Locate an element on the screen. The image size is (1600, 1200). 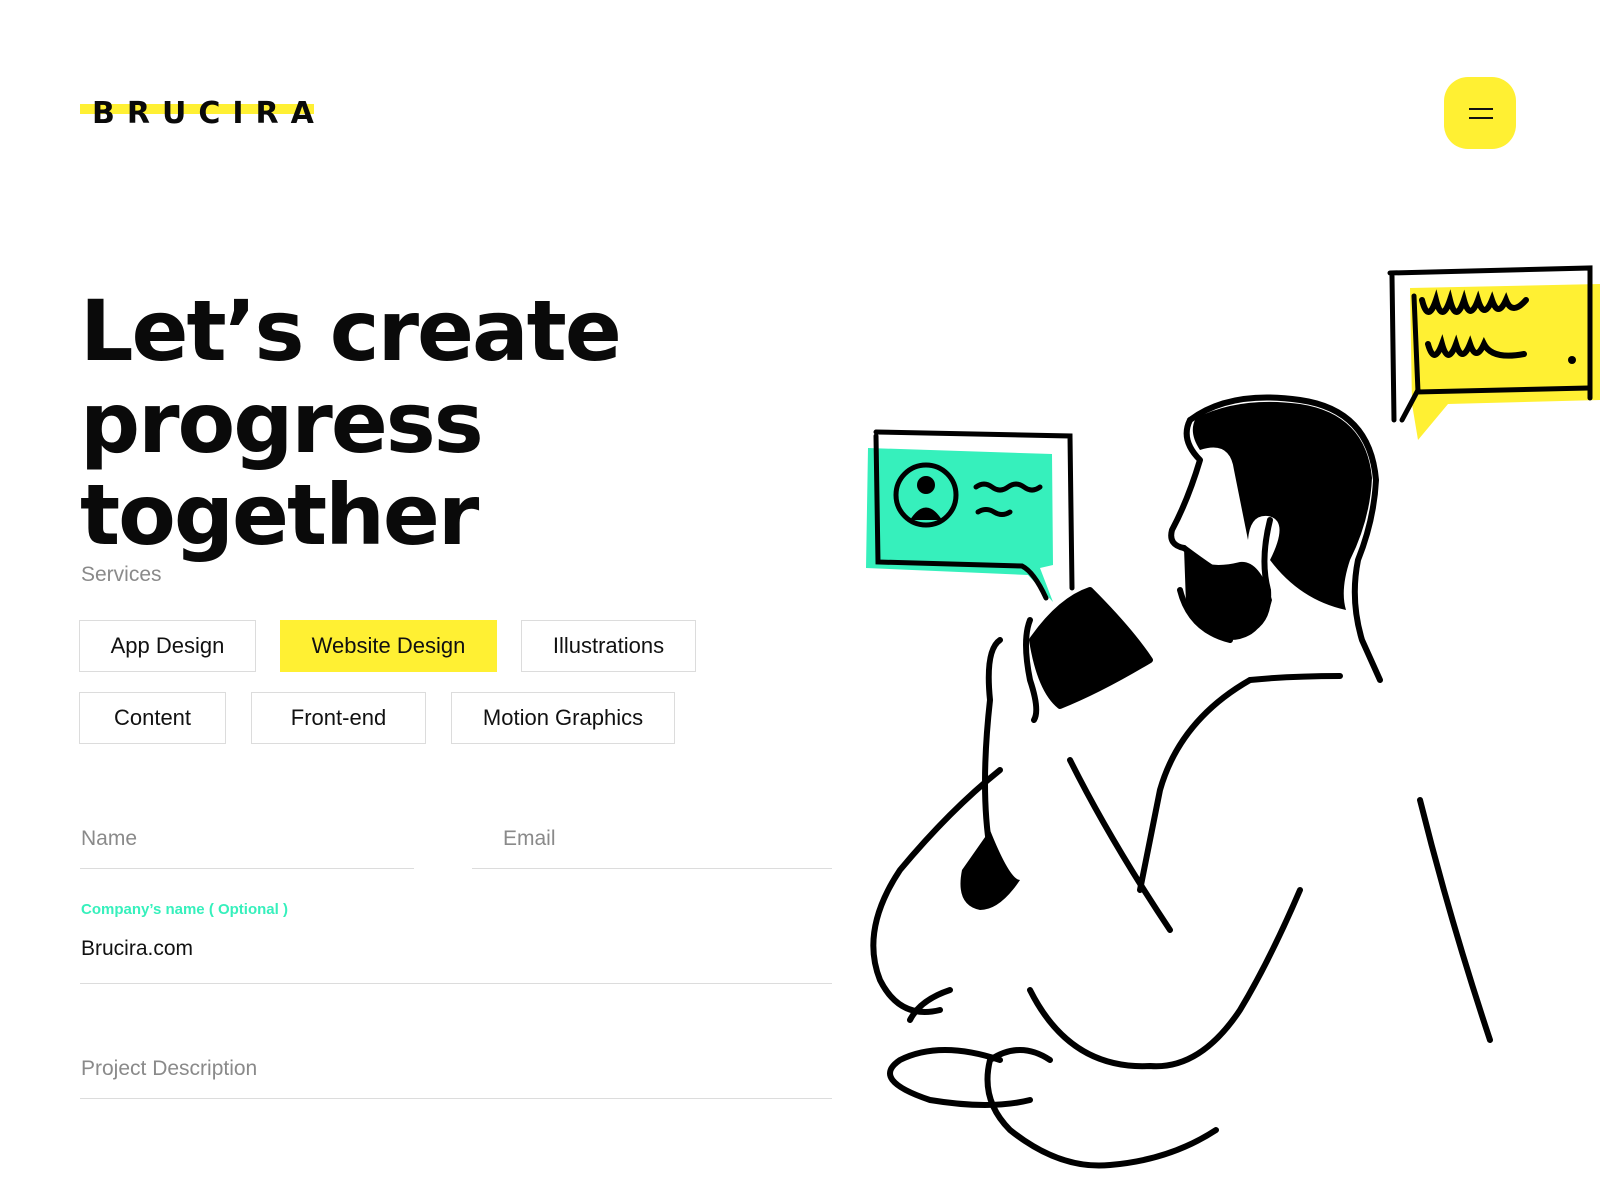
page-title: Let’s create progress together is located at coordinates (460, 423).